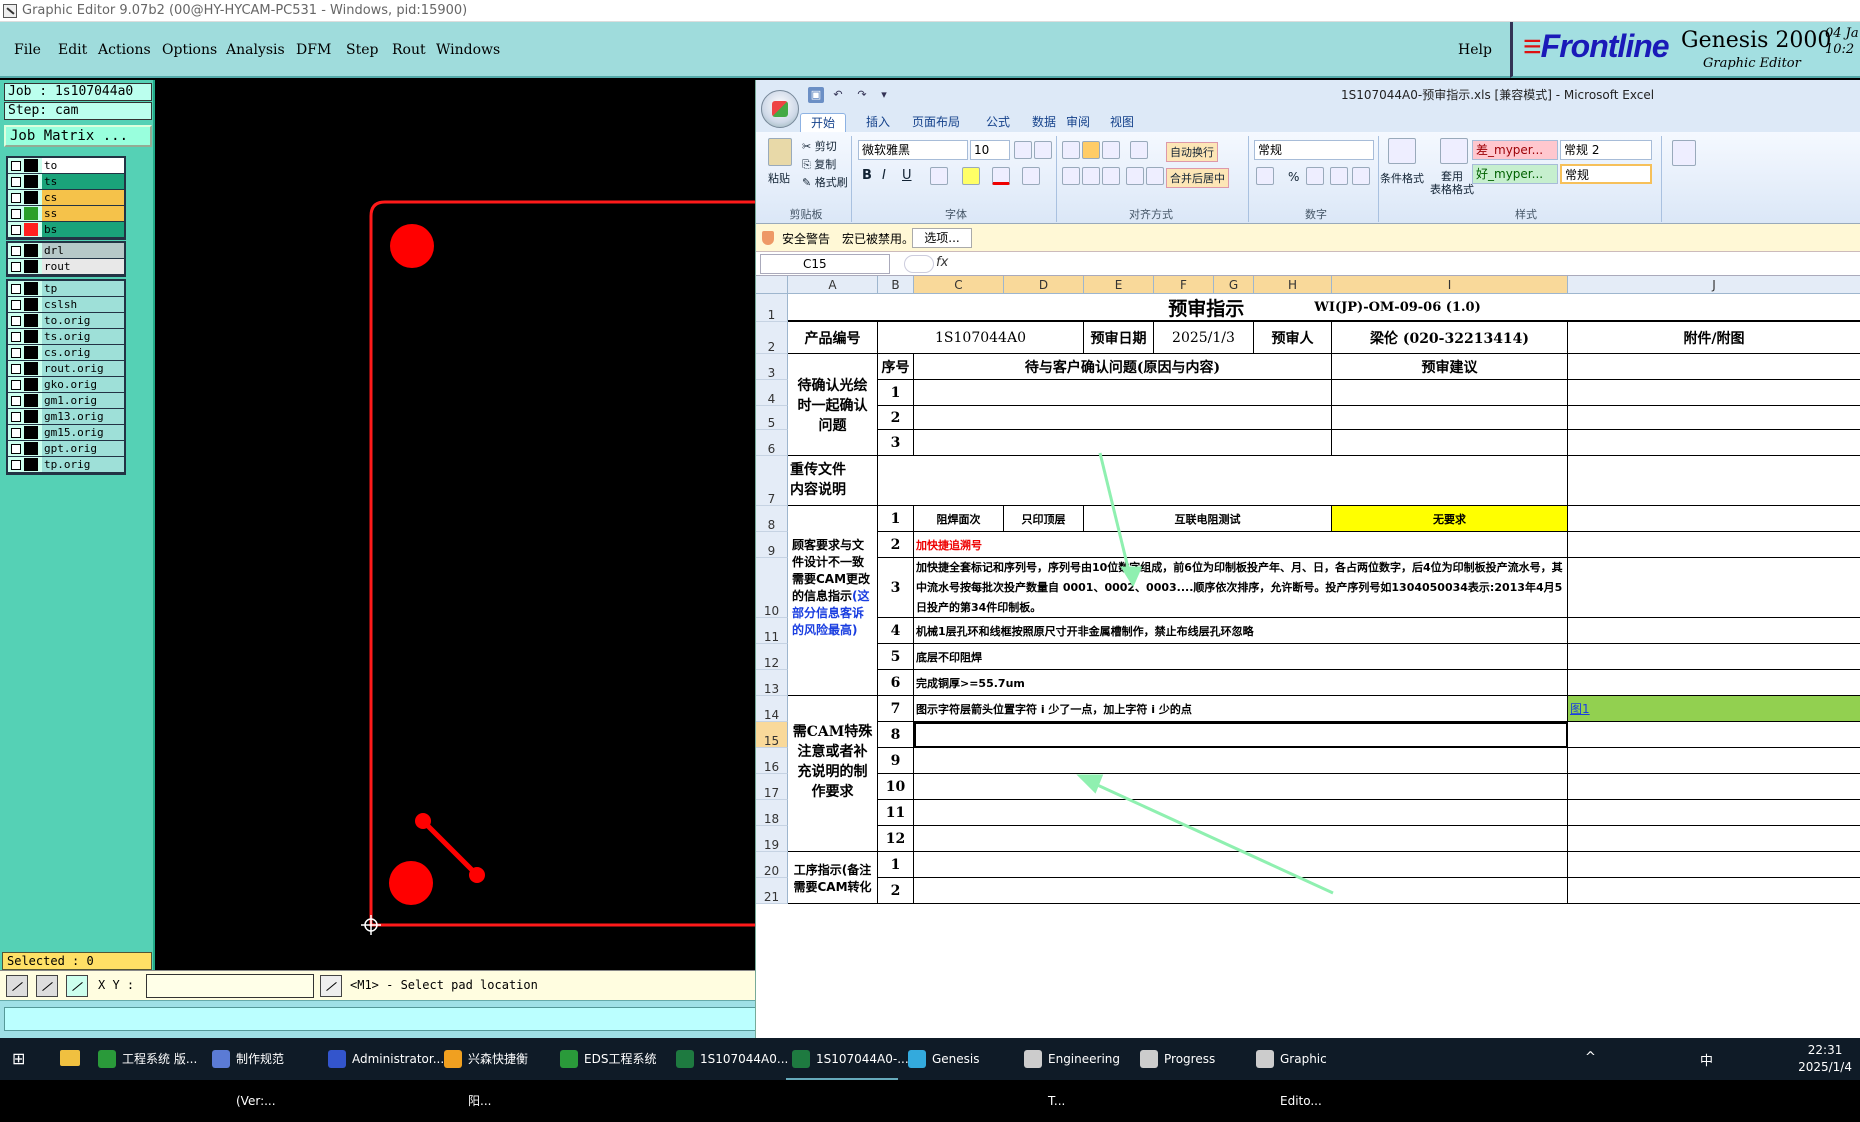  What do you see at coordinates (66, 433) in the screenshot?
I see `layer-gm15-orig: gm15.orig` at bounding box center [66, 433].